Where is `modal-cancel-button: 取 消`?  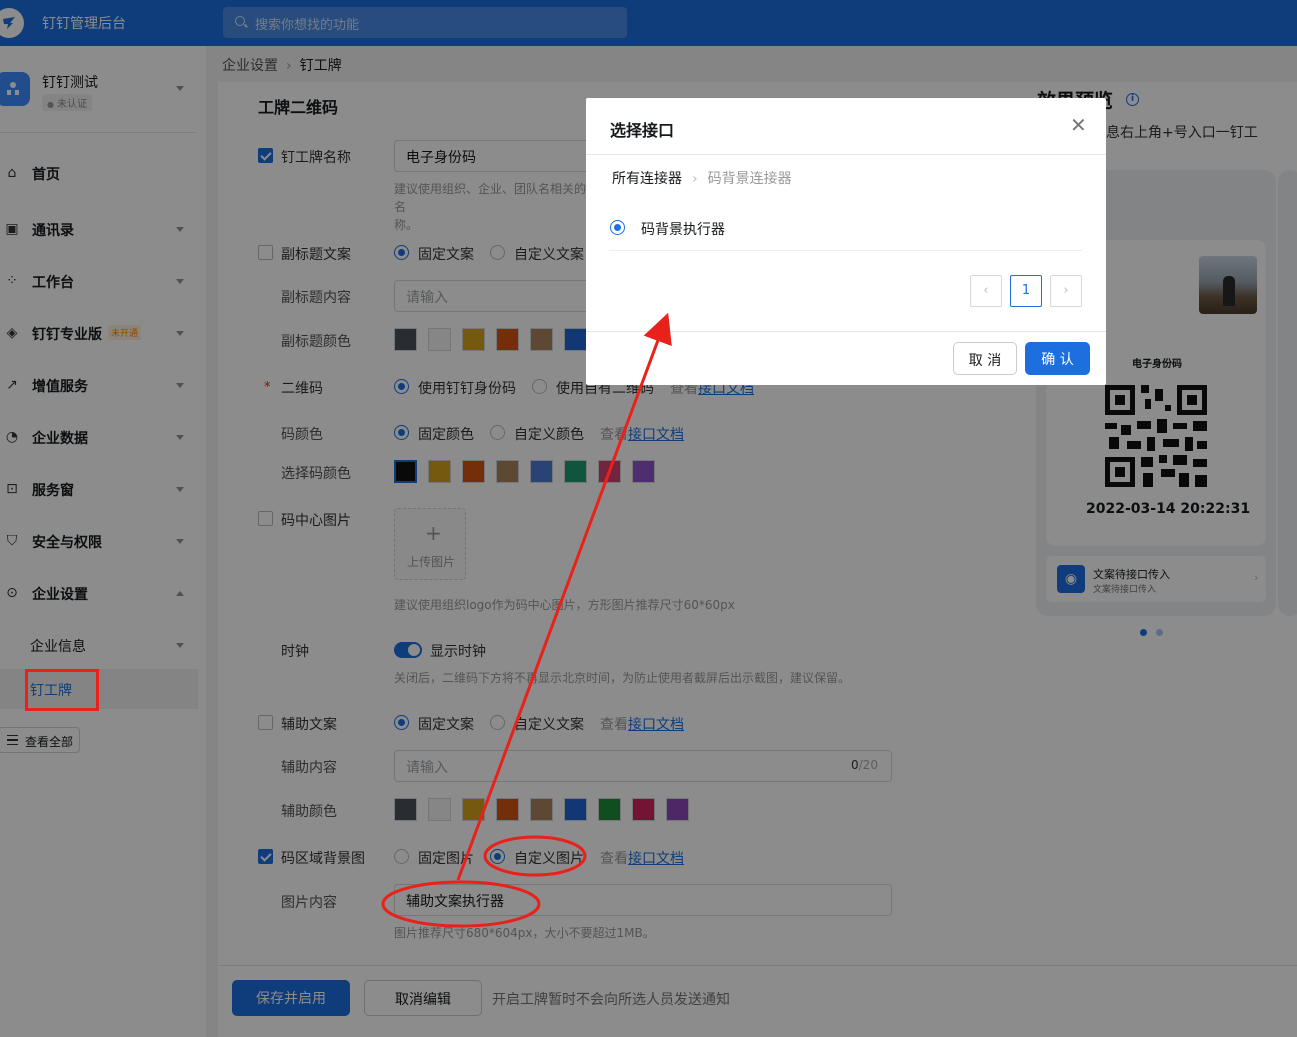
modal-cancel-button: 取 消 is located at coordinates (985, 358).